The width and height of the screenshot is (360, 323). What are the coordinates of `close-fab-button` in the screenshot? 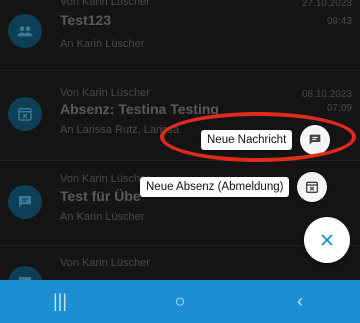 It's located at (327, 240).